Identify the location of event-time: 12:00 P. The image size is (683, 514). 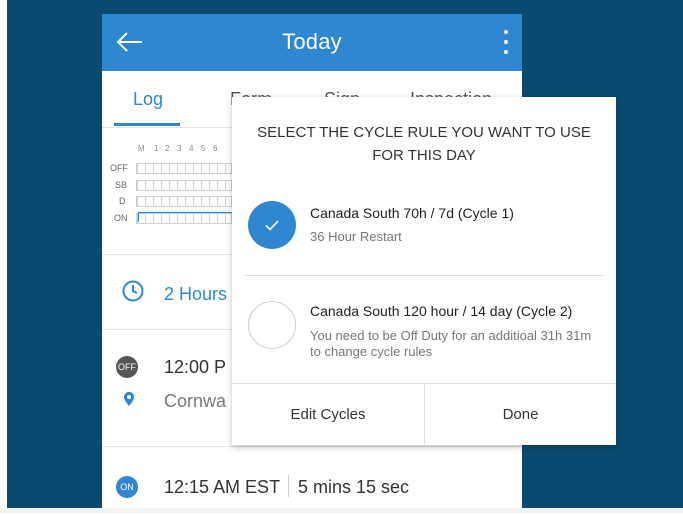
(195, 367).